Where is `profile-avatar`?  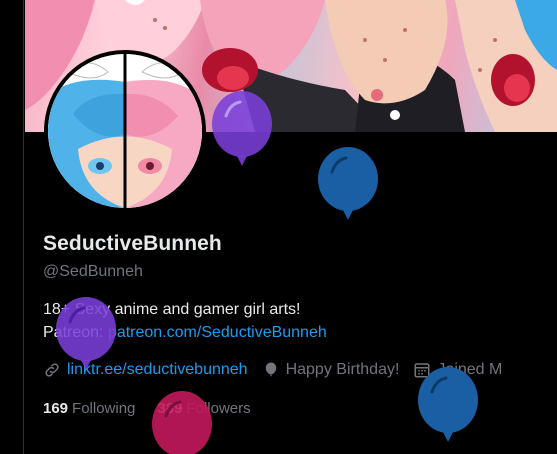
profile-avatar is located at coordinates (125, 131).